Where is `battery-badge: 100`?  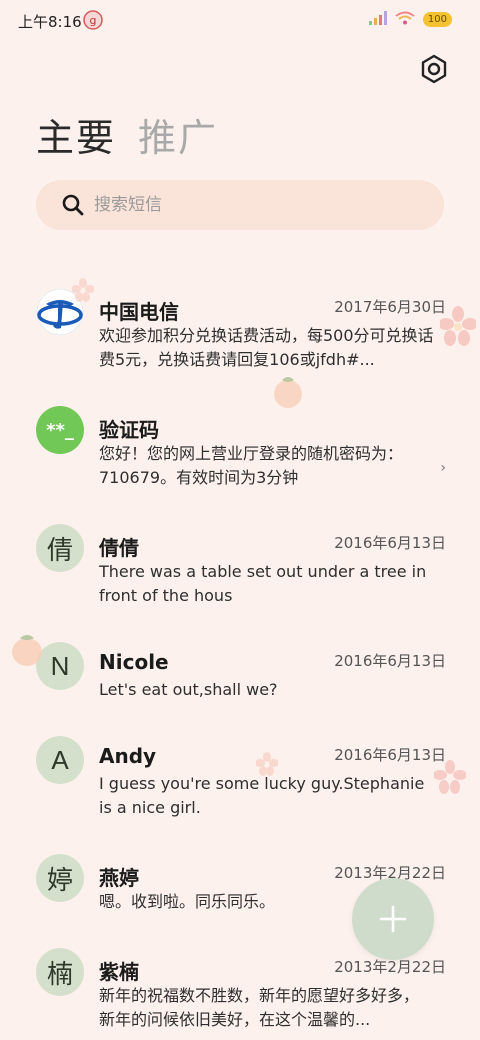
battery-badge: 100 is located at coordinates (437, 19).